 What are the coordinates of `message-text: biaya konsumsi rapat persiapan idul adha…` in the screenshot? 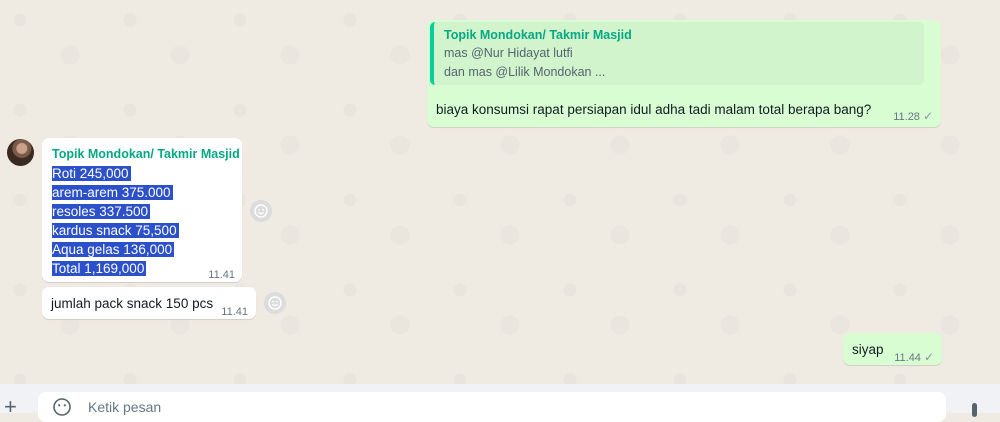 It's located at (654, 109).